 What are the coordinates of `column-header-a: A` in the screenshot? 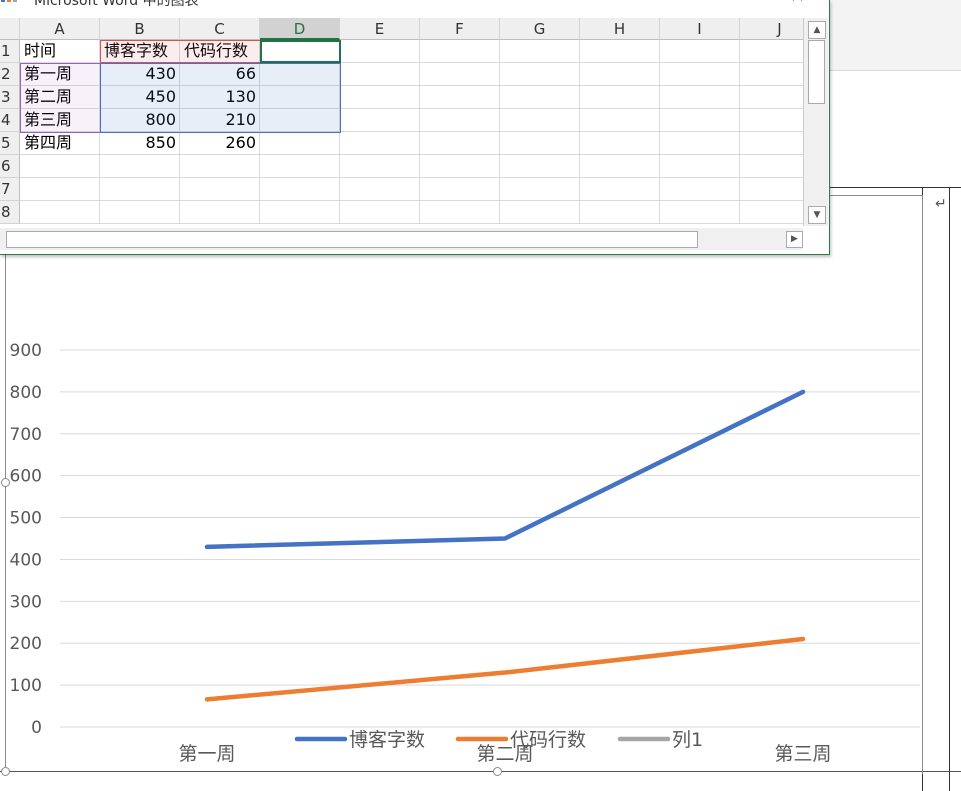 It's located at (60, 29).